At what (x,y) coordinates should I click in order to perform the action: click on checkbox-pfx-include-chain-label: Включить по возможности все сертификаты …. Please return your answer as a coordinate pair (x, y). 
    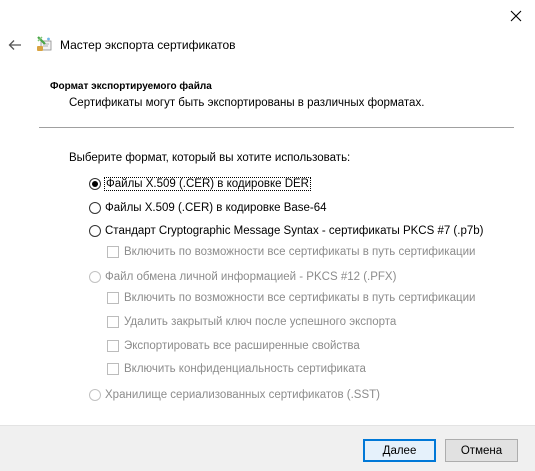
    Looking at the image, I should click on (300, 298).